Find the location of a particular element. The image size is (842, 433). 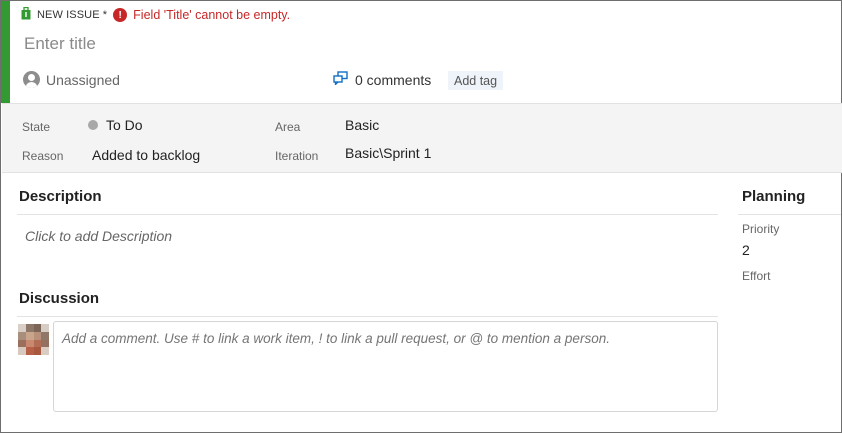

effort-label: Effort is located at coordinates (756, 276).